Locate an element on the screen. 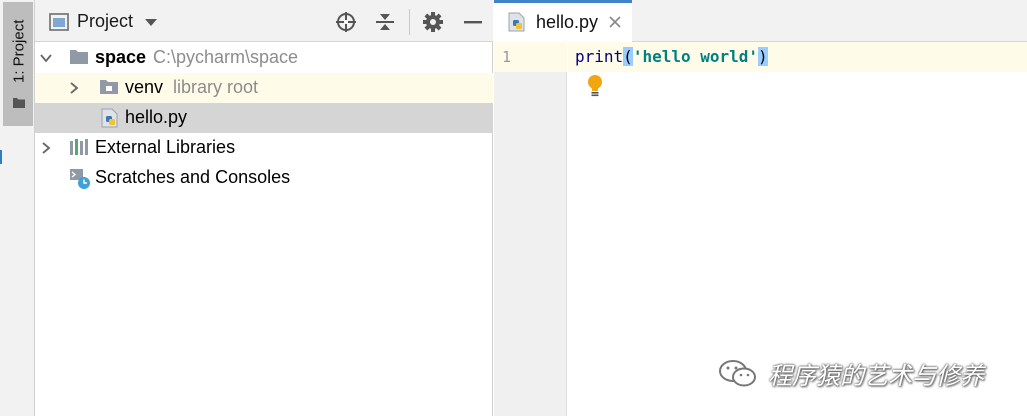 The width and height of the screenshot is (1027, 416). project-panel-header: Project is located at coordinates (264, 21).